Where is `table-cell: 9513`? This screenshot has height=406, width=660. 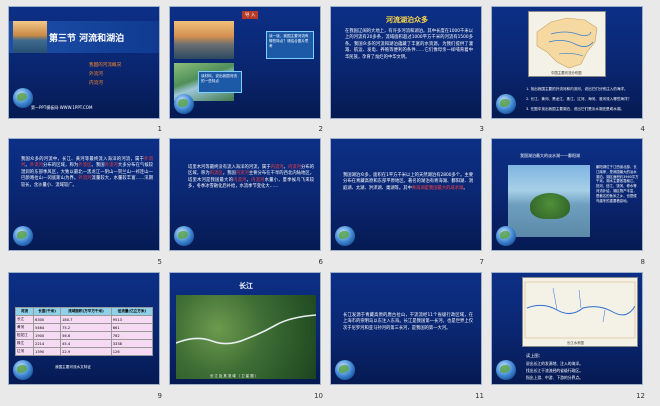 table-cell: 9513 is located at coordinates (132, 319).